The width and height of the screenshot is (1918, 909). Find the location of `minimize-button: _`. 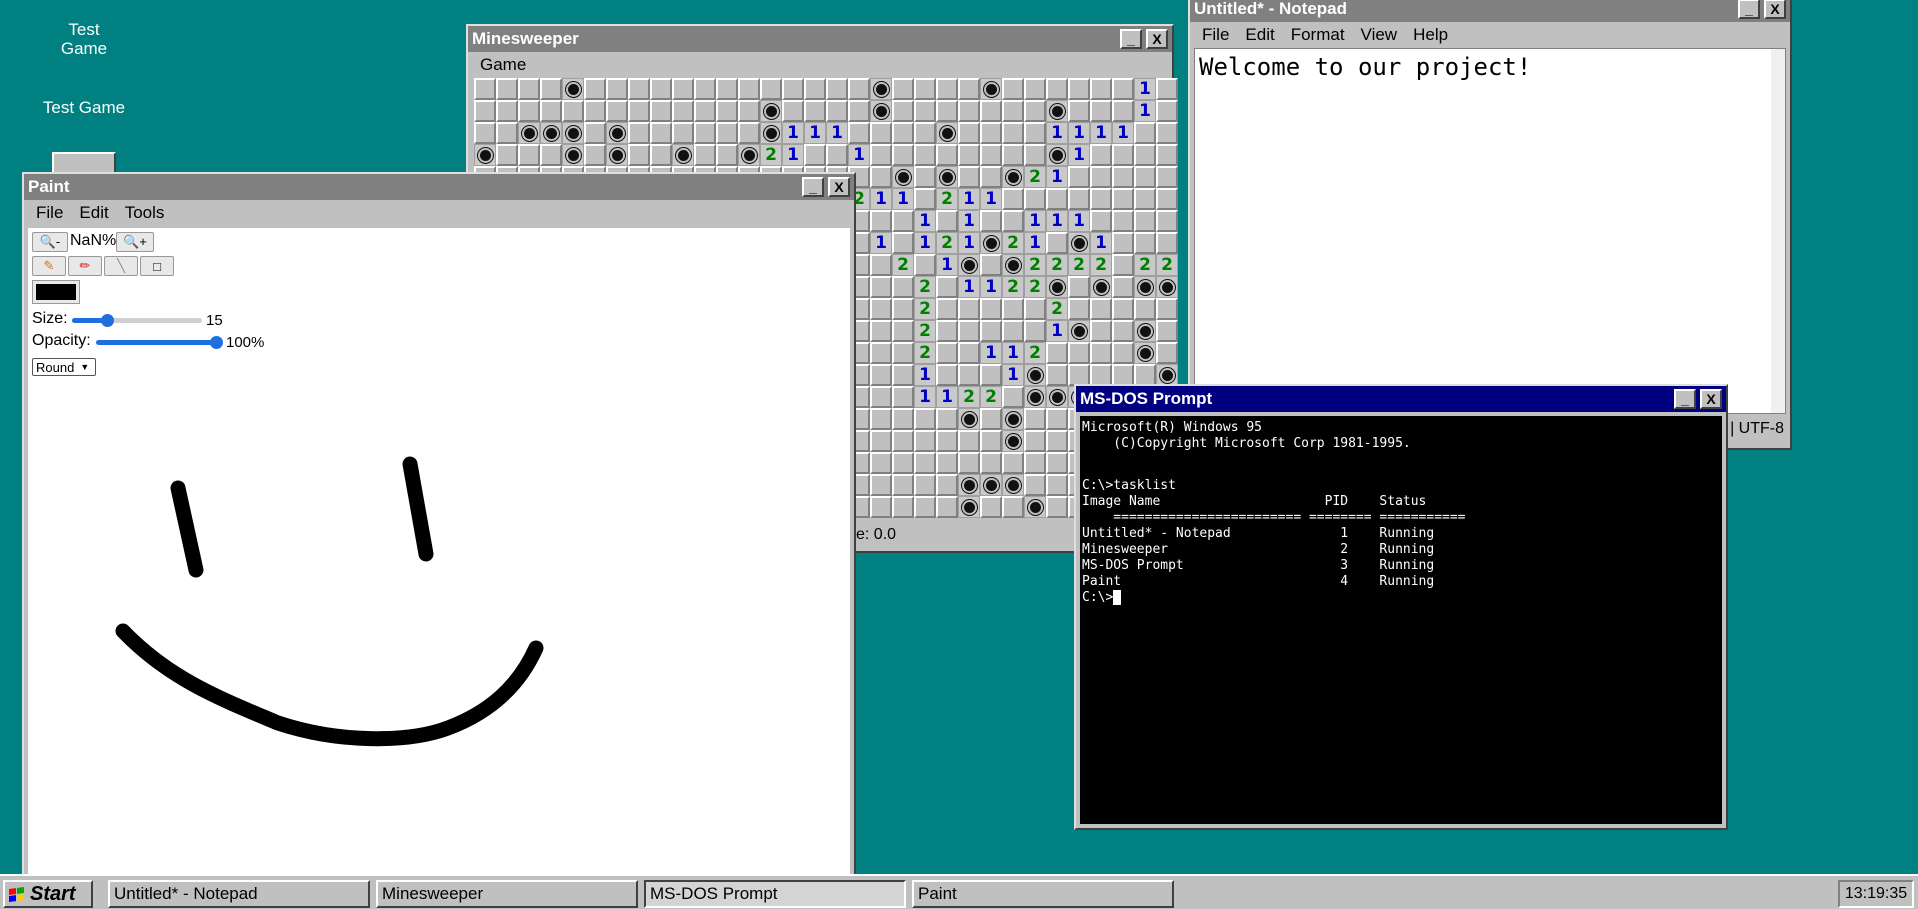

minimize-button: _ is located at coordinates (1685, 399).